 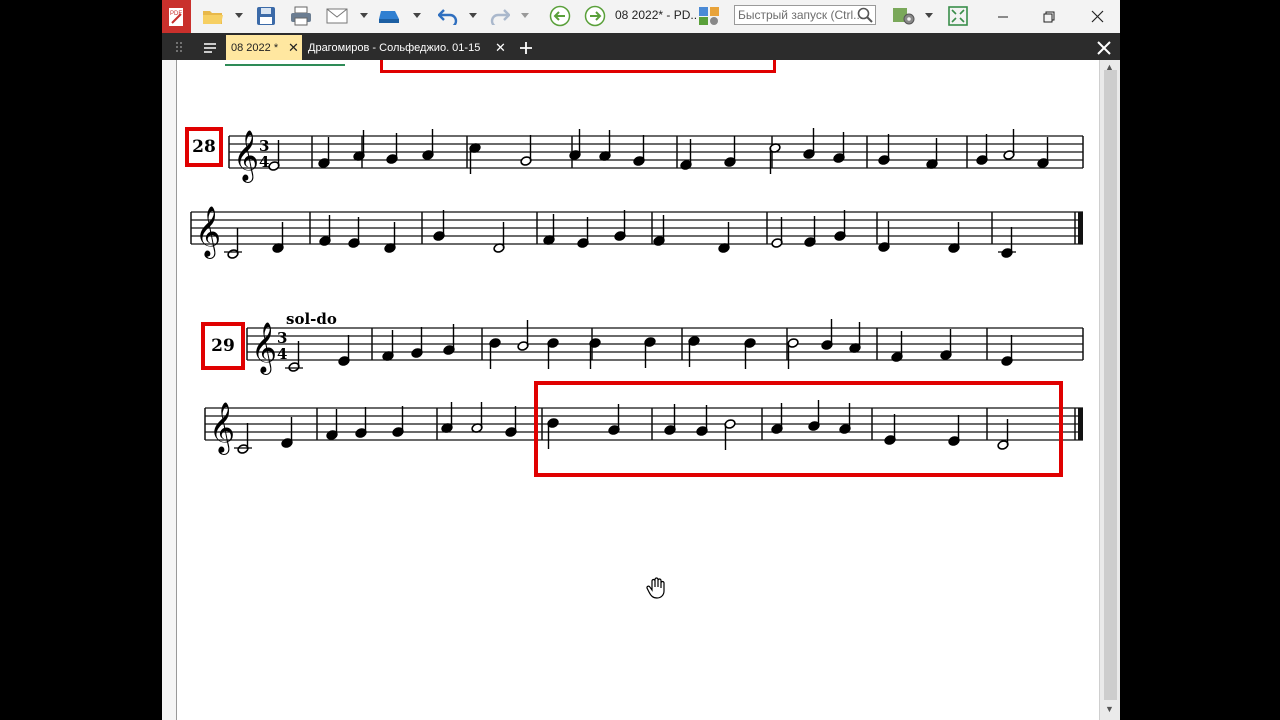 What do you see at coordinates (213, 16) in the screenshot?
I see `open-folder-icon` at bounding box center [213, 16].